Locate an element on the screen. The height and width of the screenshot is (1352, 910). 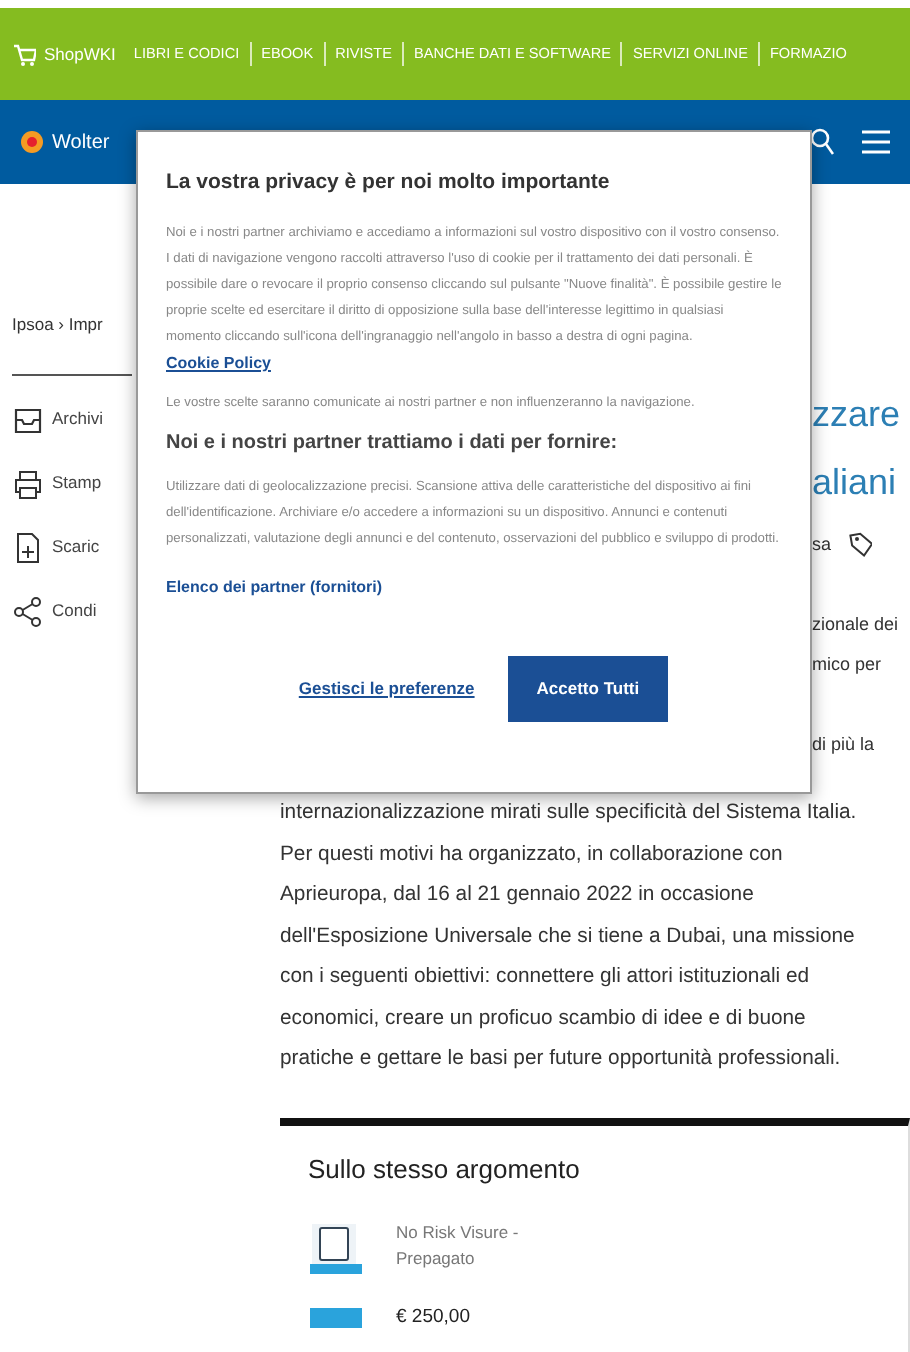
article-title: aliani is located at coordinates (855, 483).